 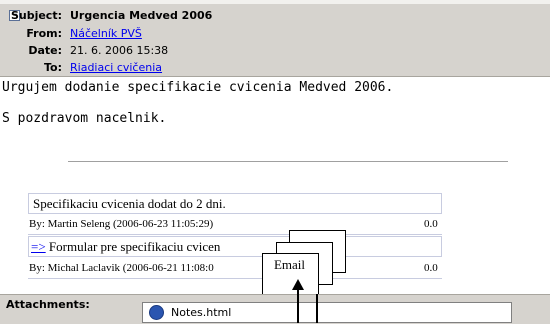 I want to click on arrow-annotations, so click(x=305, y=301).